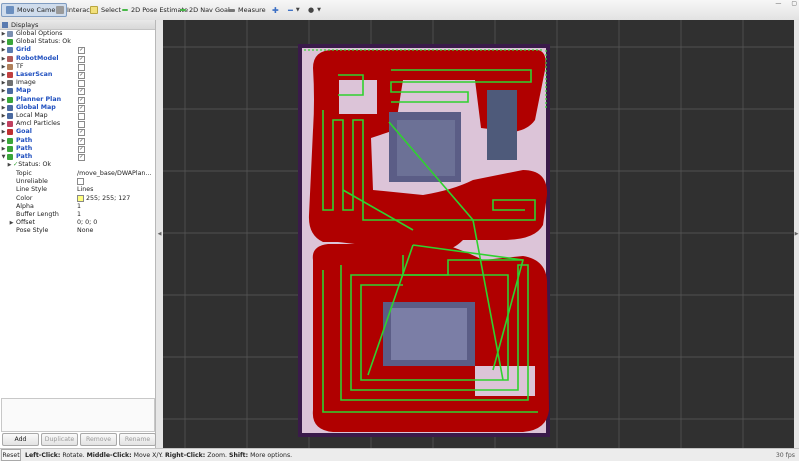 Image resolution: width=799 pixels, height=461 pixels. What do you see at coordinates (11, 455) in the screenshot?
I see `reset-button: Reset` at bounding box center [11, 455].